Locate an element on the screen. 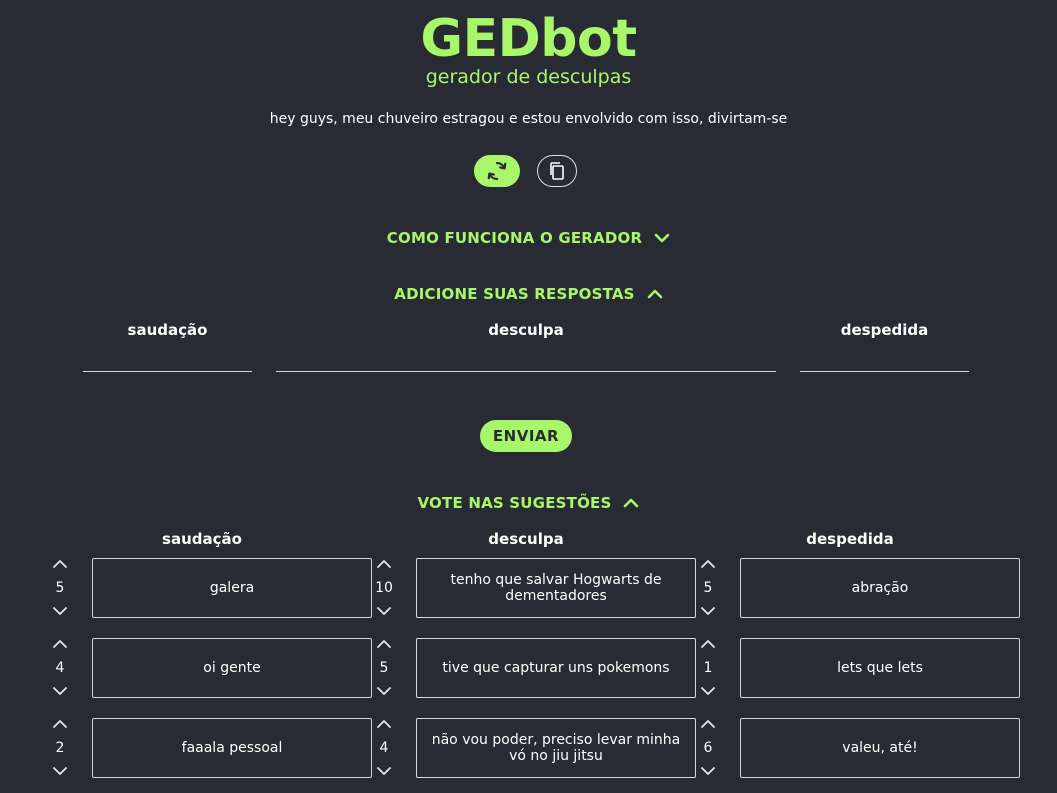 This screenshot has width=1057, height=793. add-answers-label: ADICIONE SUAS RESPOSTAS is located at coordinates (514, 294).